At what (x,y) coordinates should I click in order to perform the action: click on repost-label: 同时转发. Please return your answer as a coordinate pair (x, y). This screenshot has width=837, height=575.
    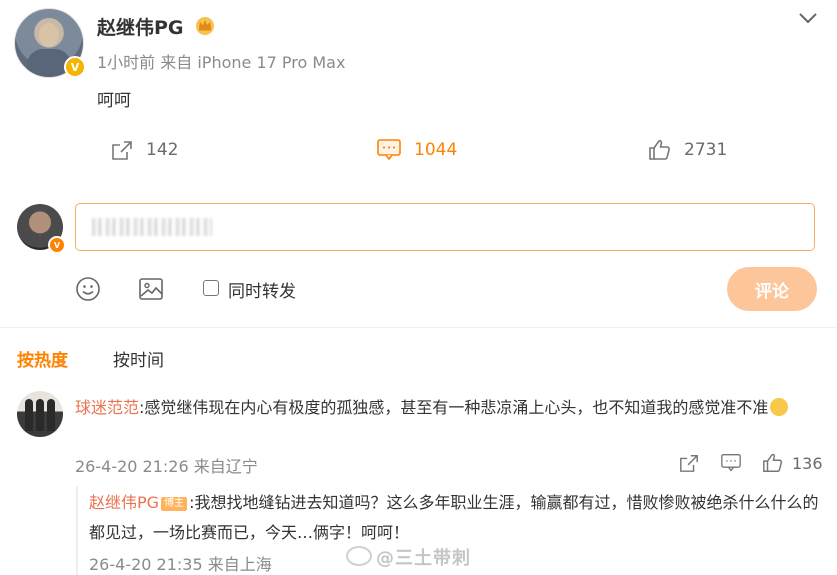
    Looking at the image, I should click on (262, 289).